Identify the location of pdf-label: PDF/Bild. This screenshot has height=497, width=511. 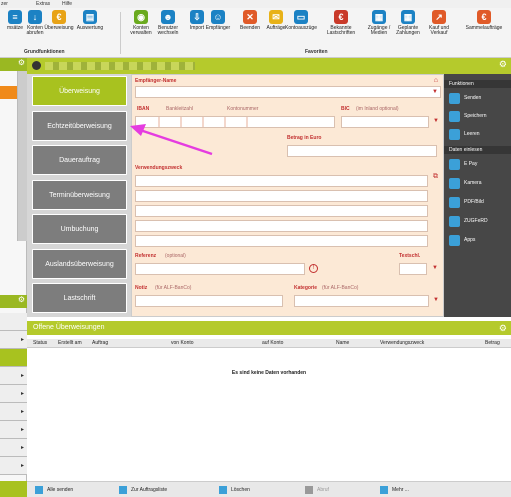
(474, 202).